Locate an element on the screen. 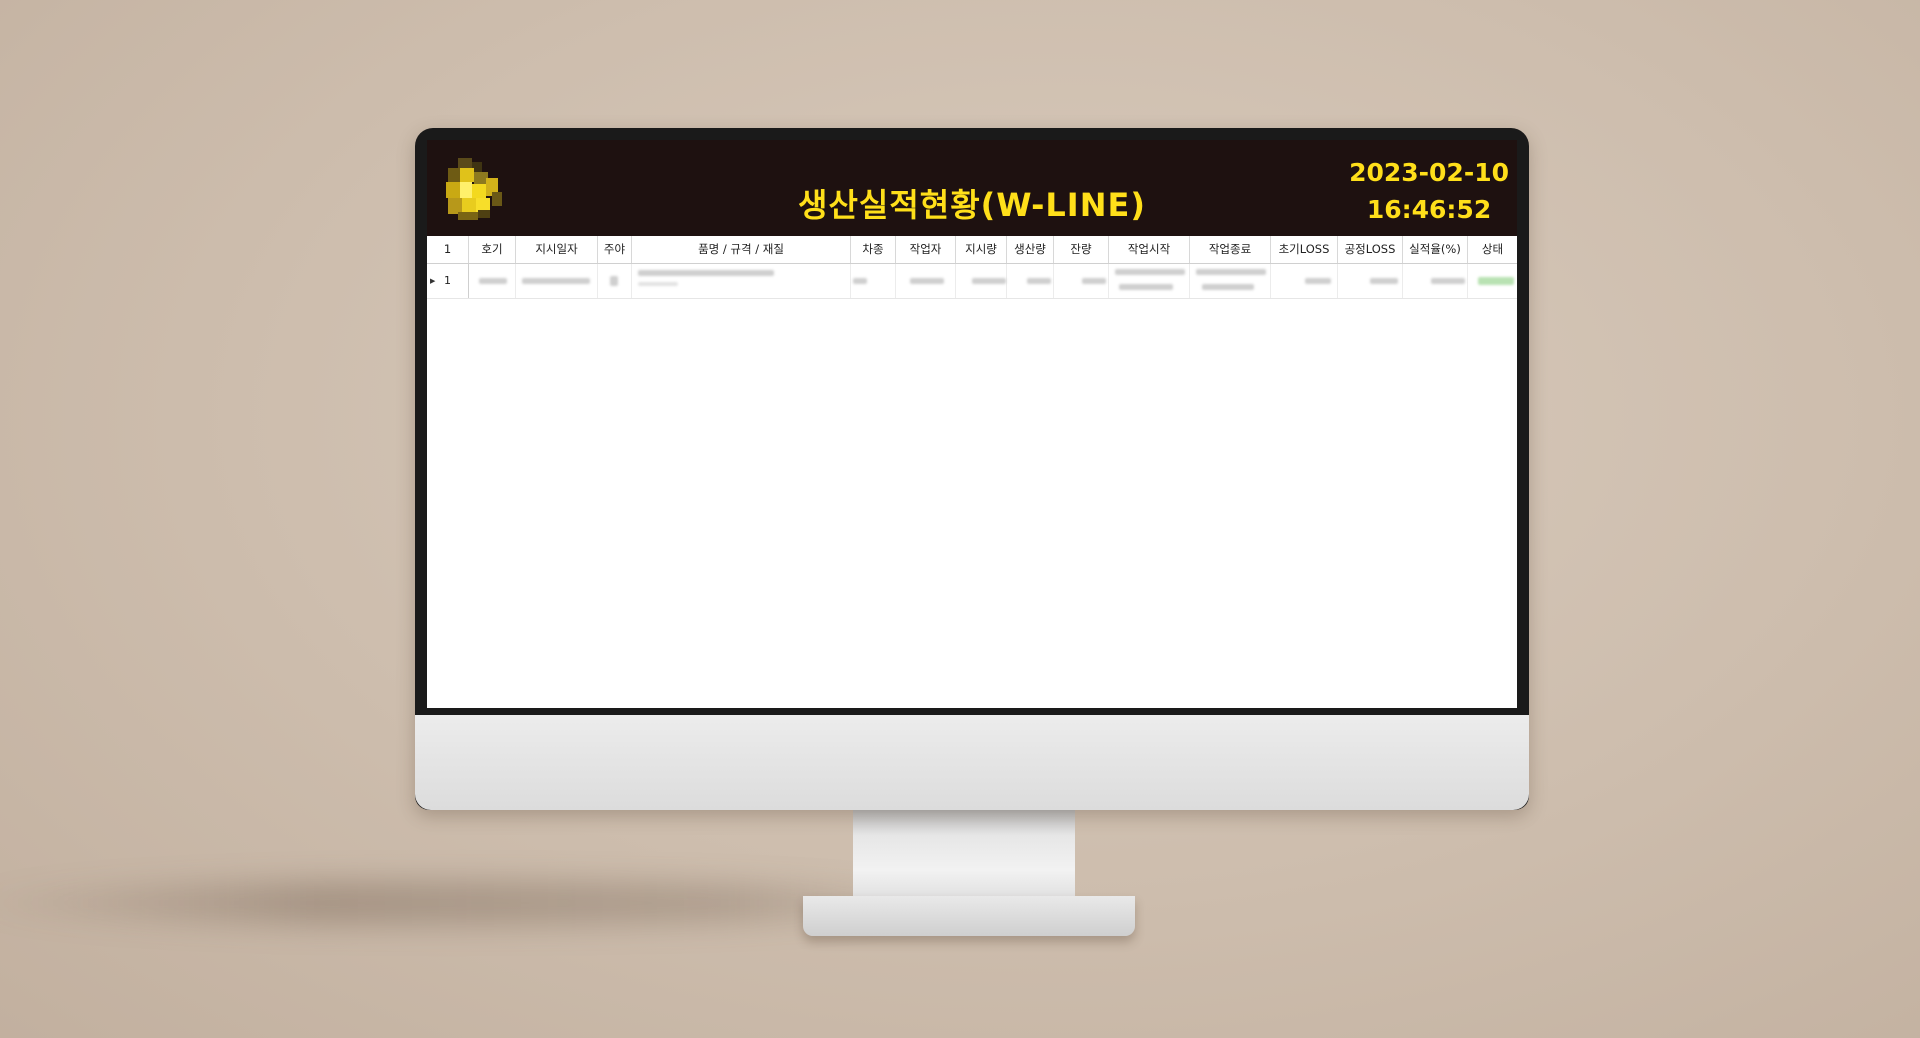 Image resolution: width=1920 pixels, height=1038 pixels. app-header: 생산실적현황(W-LINE) 2023-02-10 16:46:52 is located at coordinates (972, 188).